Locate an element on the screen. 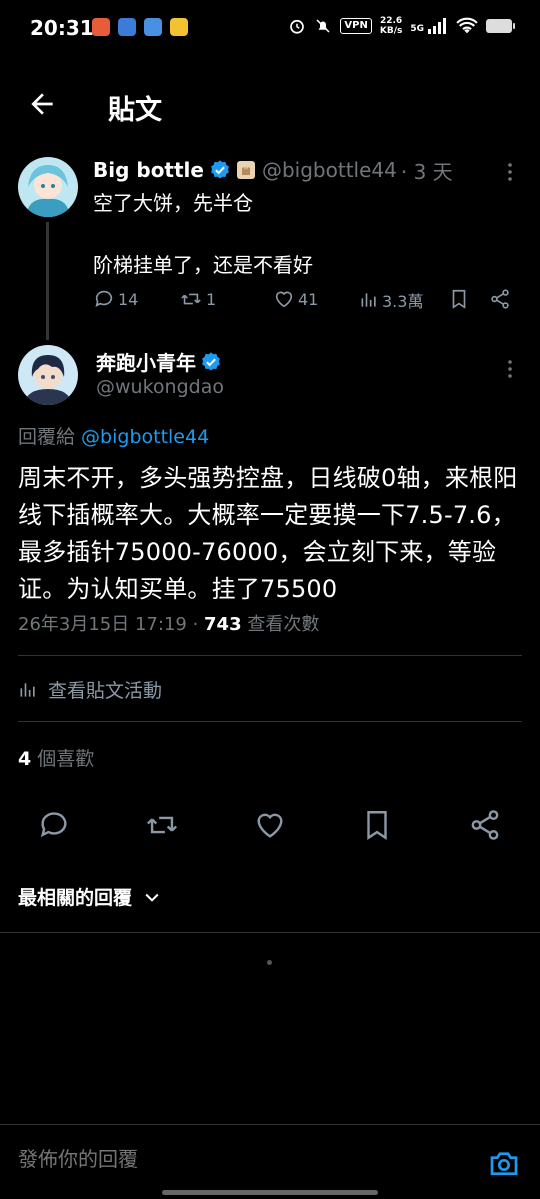 This screenshot has width=540, height=1199. reply-to-handle-link: @bigbottle44 is located at coordinates (145, 437).